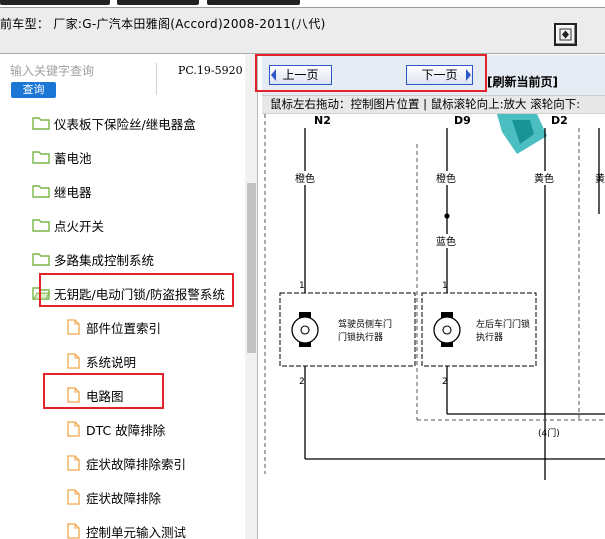 This screenshot has height=539, width=605. I want to click on watermark, so click(522, 134).